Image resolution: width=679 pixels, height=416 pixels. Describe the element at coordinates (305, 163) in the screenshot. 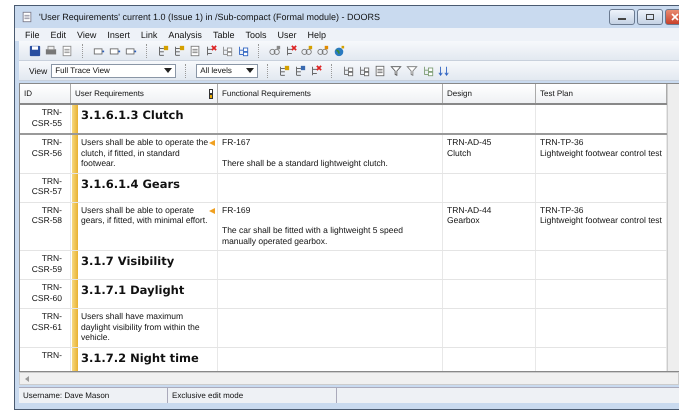

I see `requirement-text: There shall be a standard lightweight clutch.` at that location.